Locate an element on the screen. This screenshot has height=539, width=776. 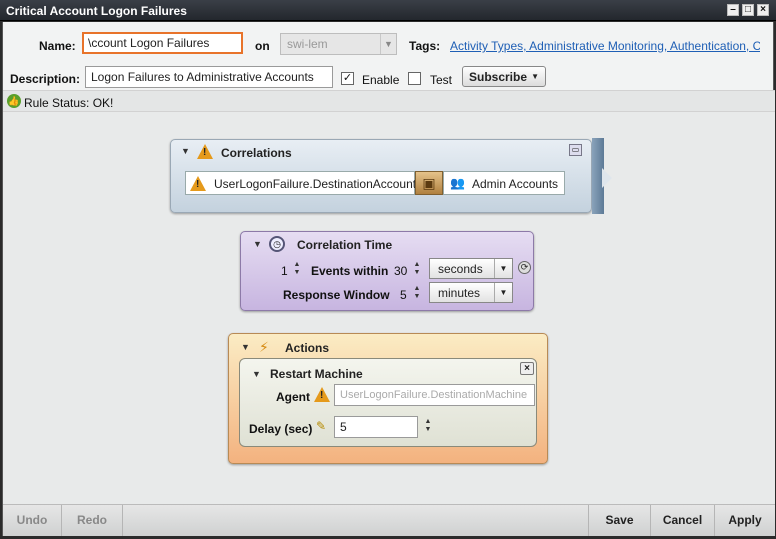
delay-input: 5 is located at coordinates (376, 427).